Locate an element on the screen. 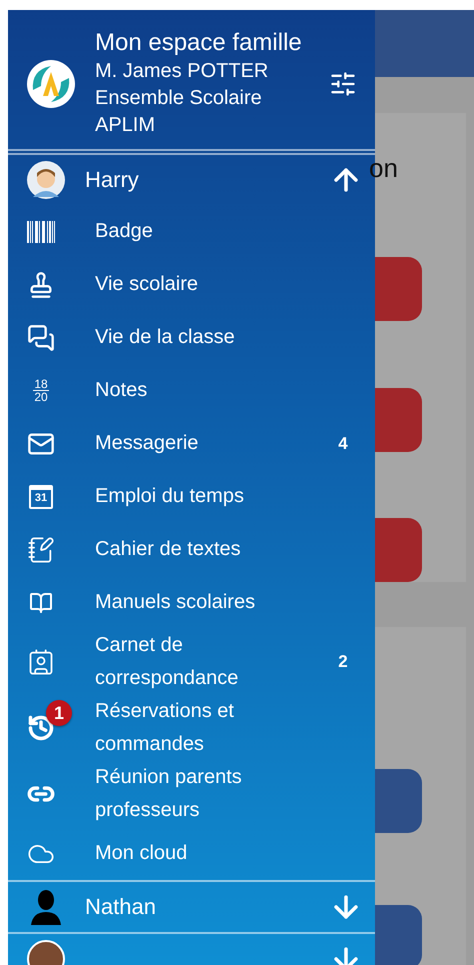 This screenshot has height=965, width=474. barcode-icon is located at coordinates (41, 231).